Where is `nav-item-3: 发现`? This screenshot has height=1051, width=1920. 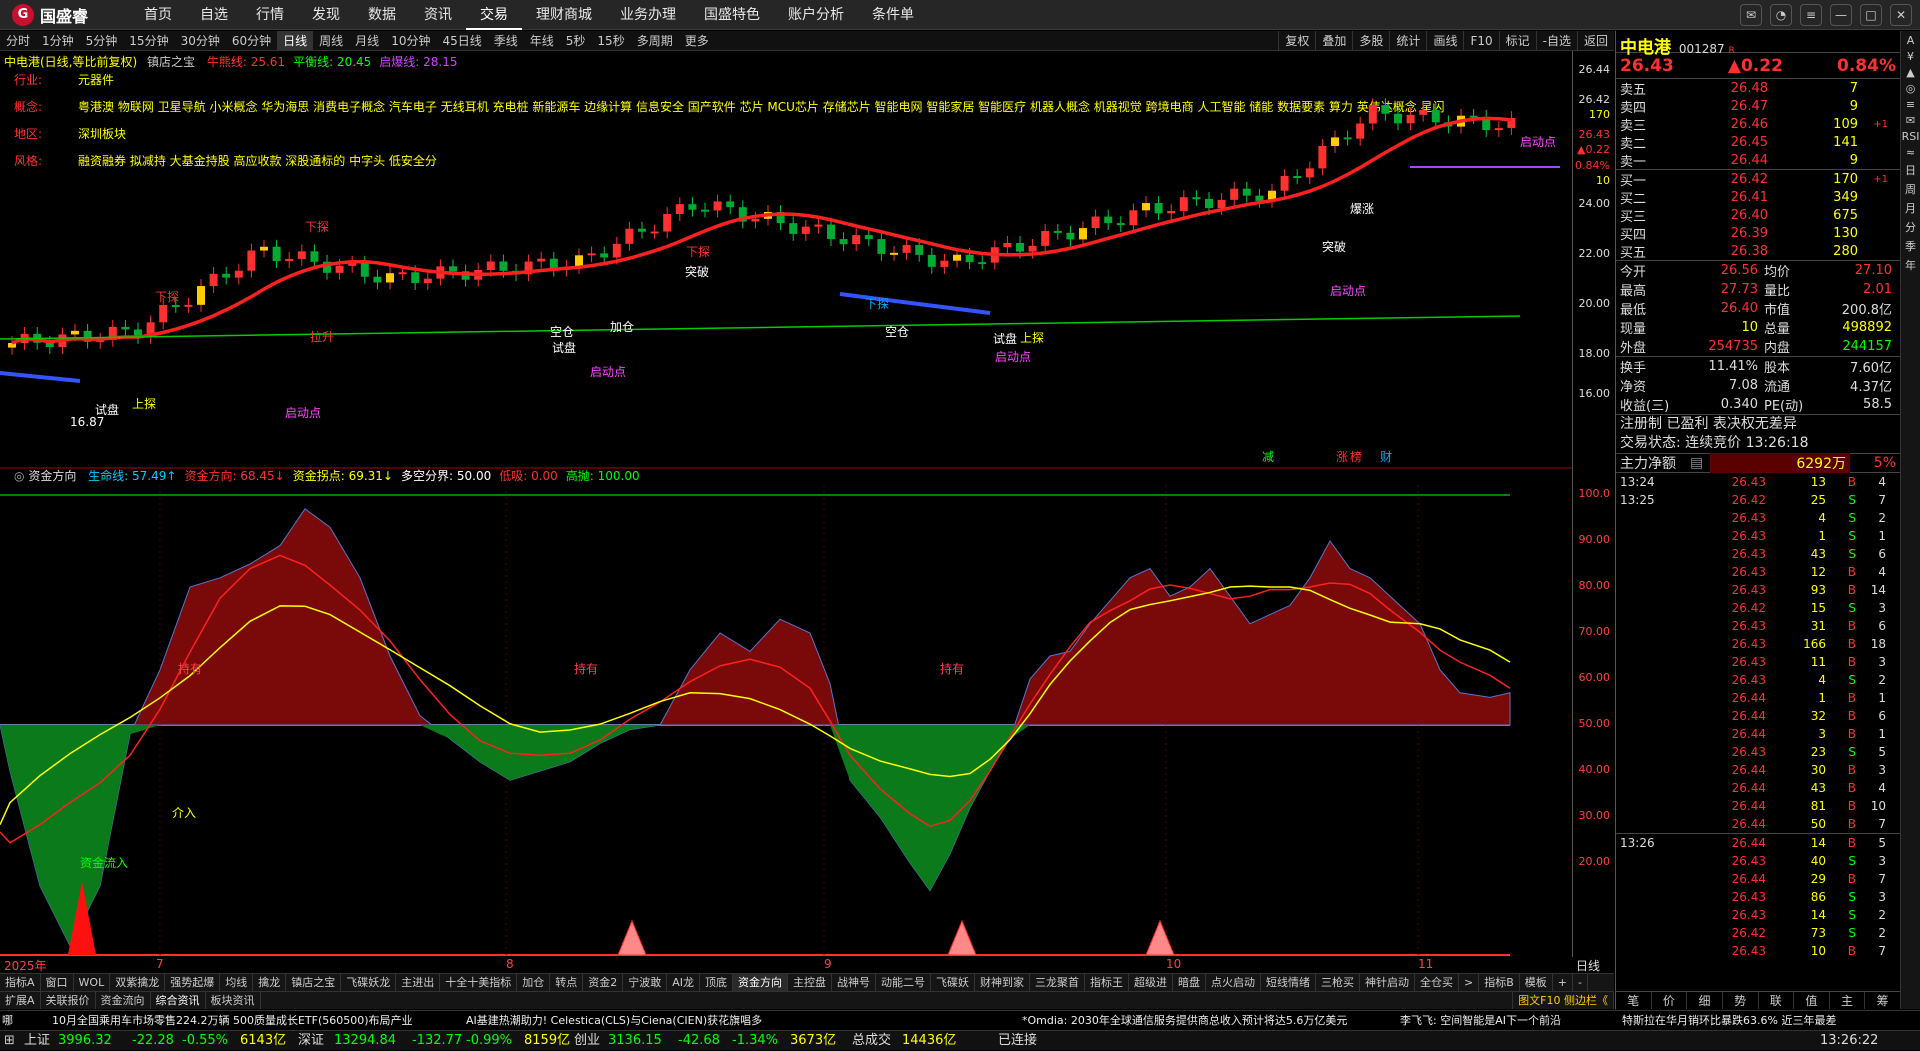 nav-item-3: 发现 is located at coordinates (326, 15).